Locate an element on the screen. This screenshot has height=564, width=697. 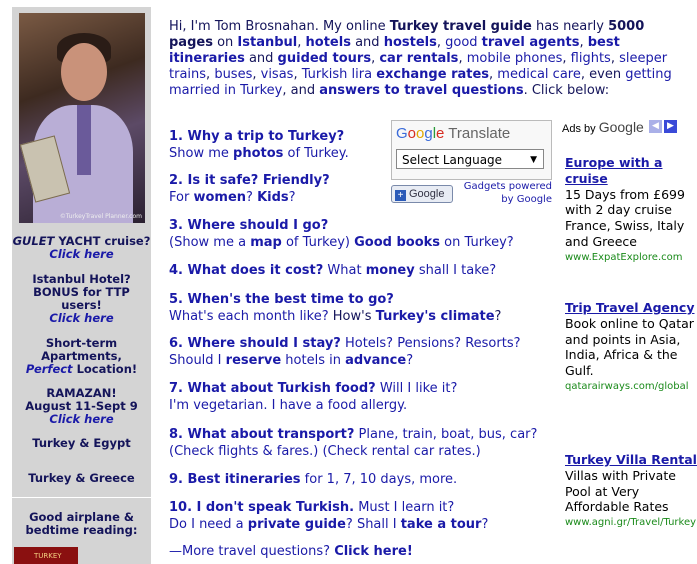
link-answers: answers to travel questions is located at coordinates (421, 90).